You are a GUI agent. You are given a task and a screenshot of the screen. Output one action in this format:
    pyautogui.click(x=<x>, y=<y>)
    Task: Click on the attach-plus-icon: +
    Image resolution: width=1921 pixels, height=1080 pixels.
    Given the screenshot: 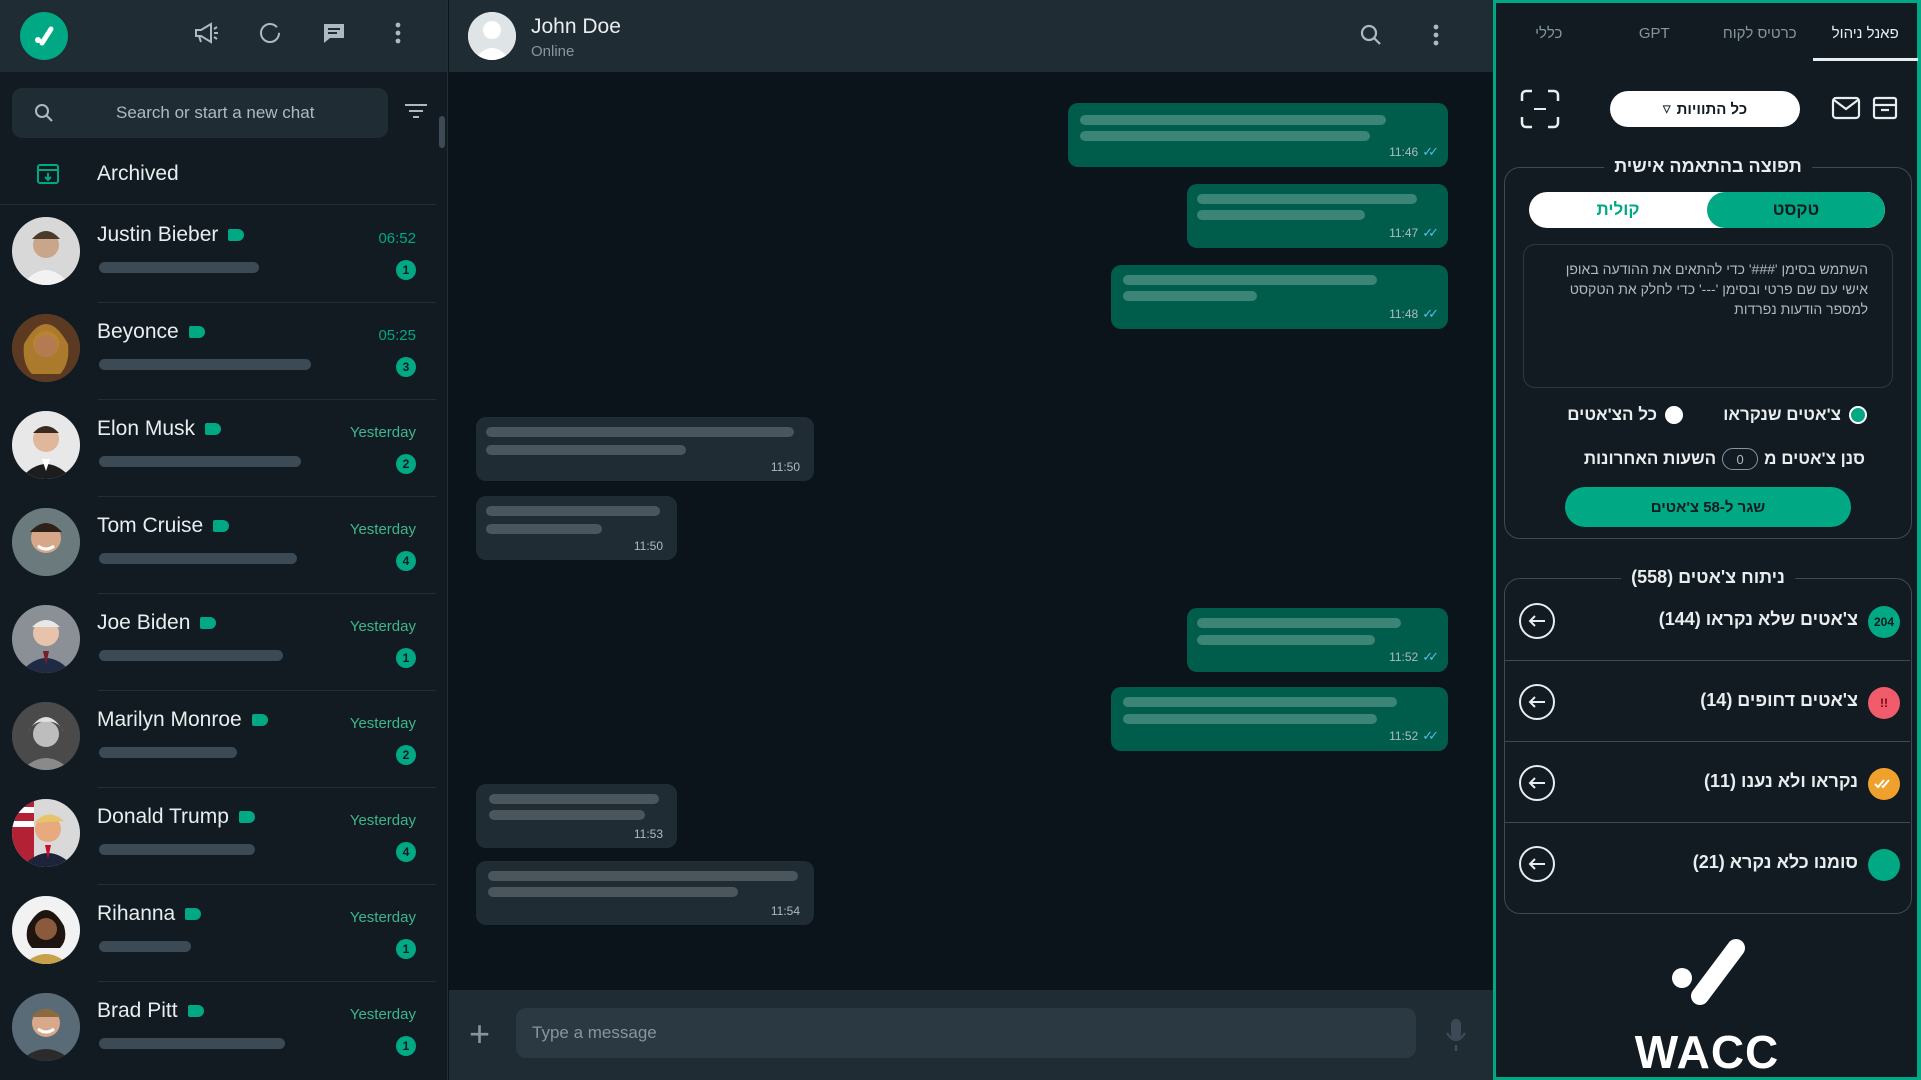 What is the action you would take?
    pyautogui.click(x=479, y=1034)
    